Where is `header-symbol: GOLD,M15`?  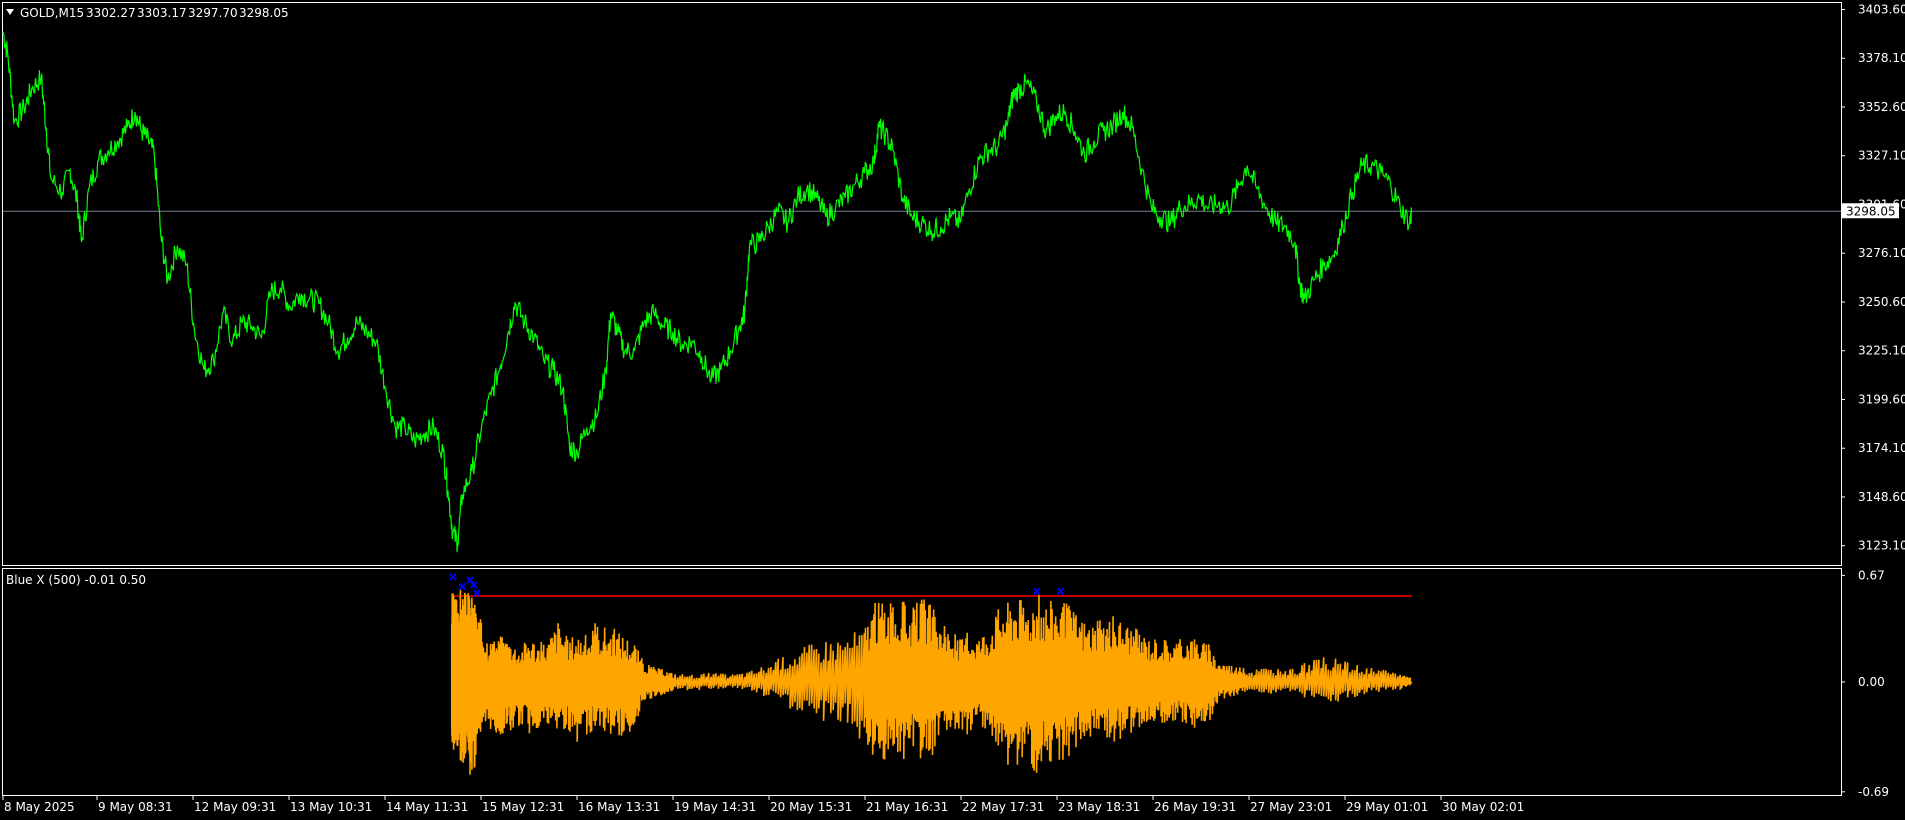
header-symbol: GOLD,M15 is located at coordinates (52, 13).